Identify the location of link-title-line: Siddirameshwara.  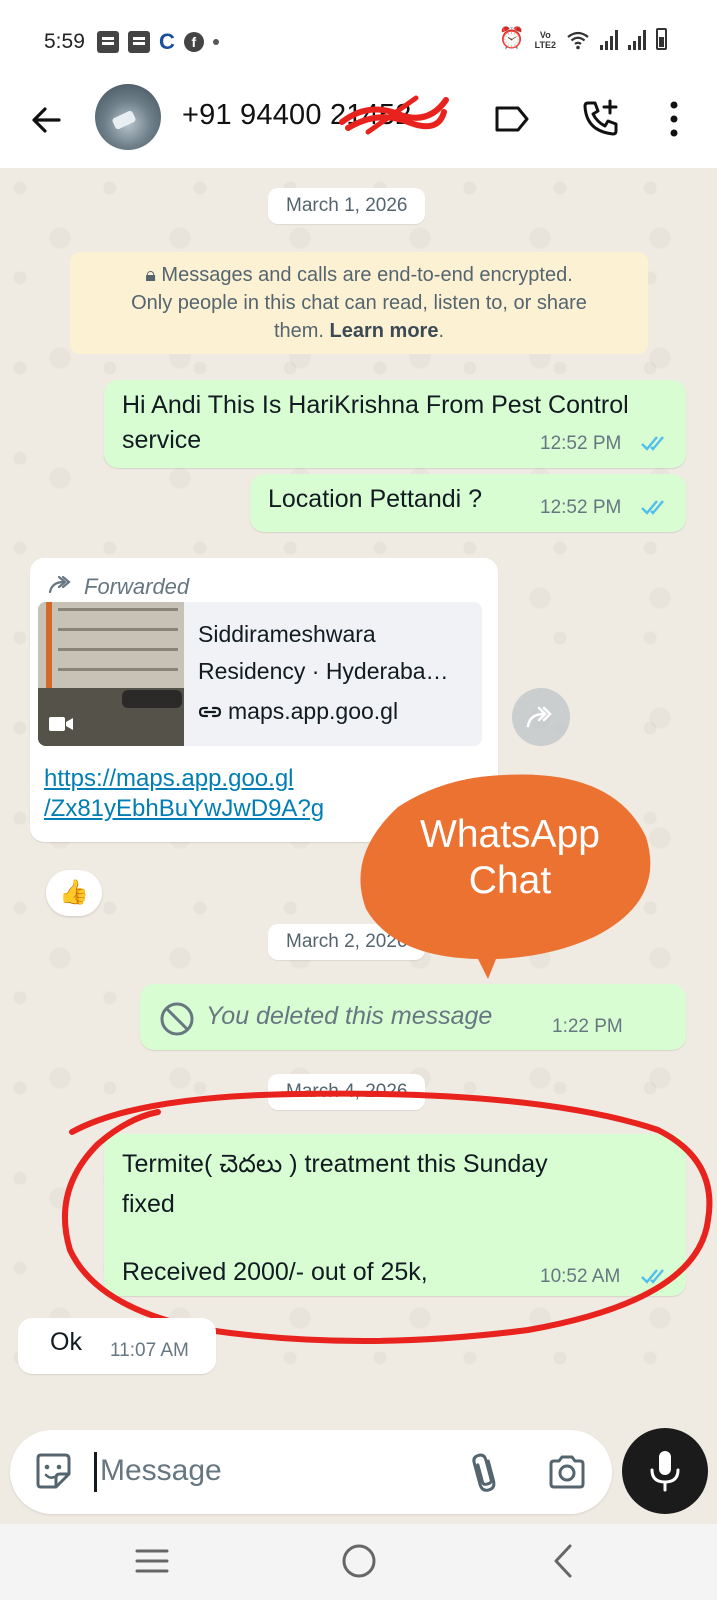
(287, 634).